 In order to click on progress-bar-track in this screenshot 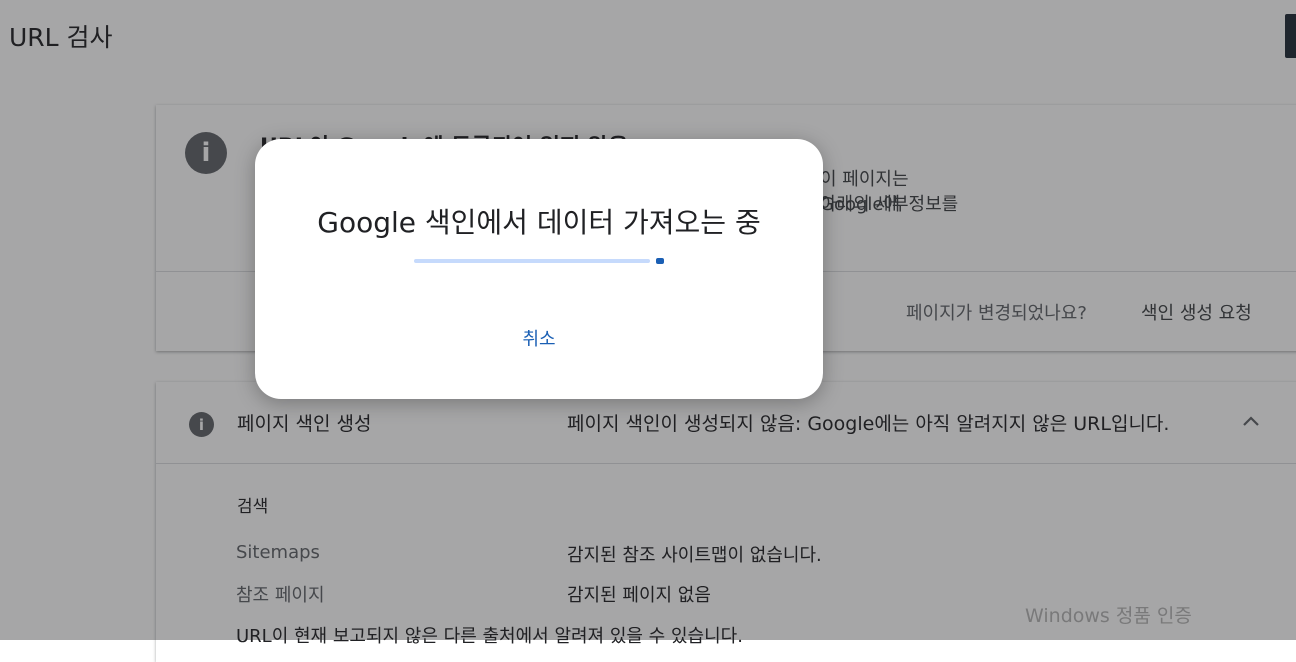, I will do `click(532, 261)`.